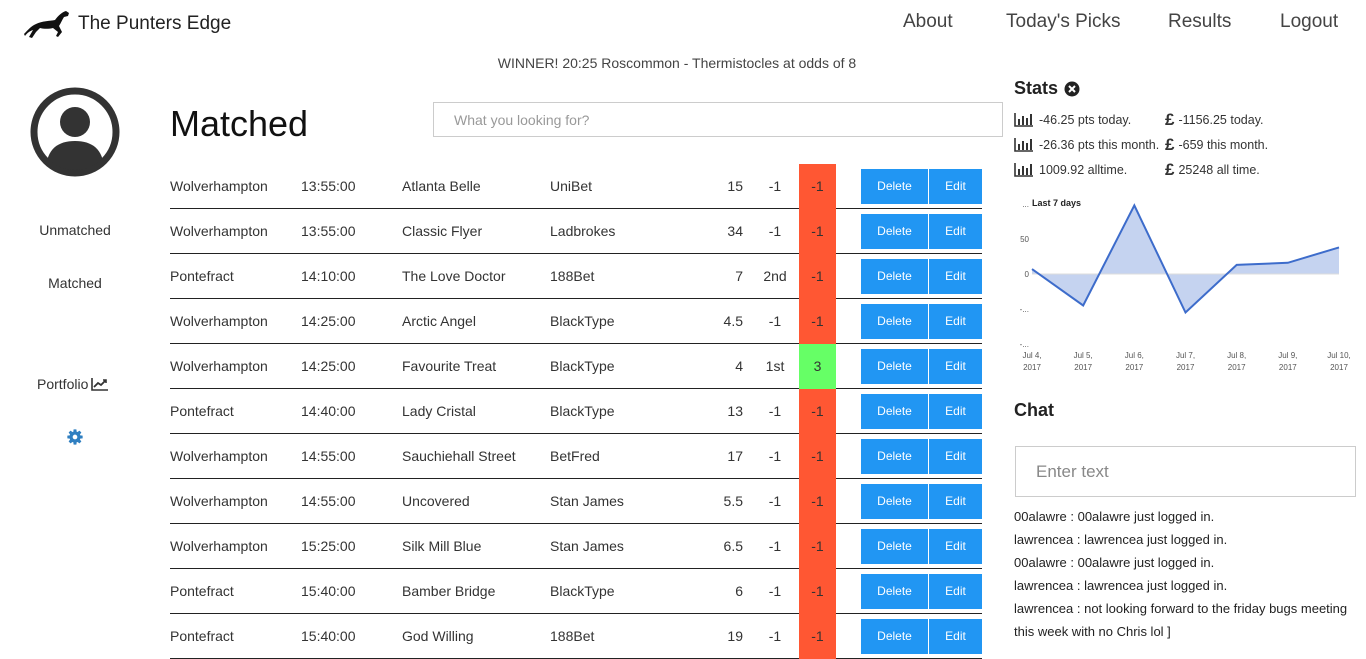 The image size is (1366, 659). Describe the element at coordinates (1036, 88) in the screenshot. I see `stats-title: Stats` at that location.